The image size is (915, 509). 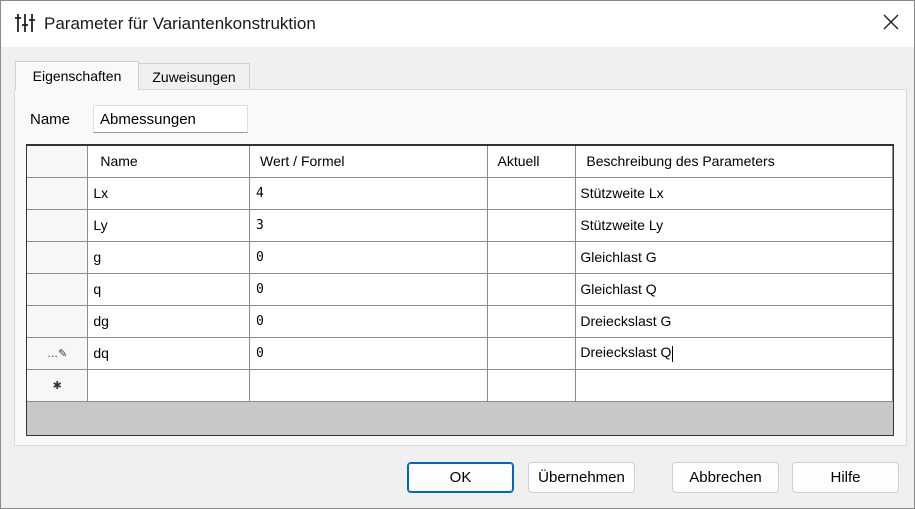 What do you see at coordinates (58, 353) in the screenshot?
I see `edit-row-icon: …✎` at bounding box center [58, 353].